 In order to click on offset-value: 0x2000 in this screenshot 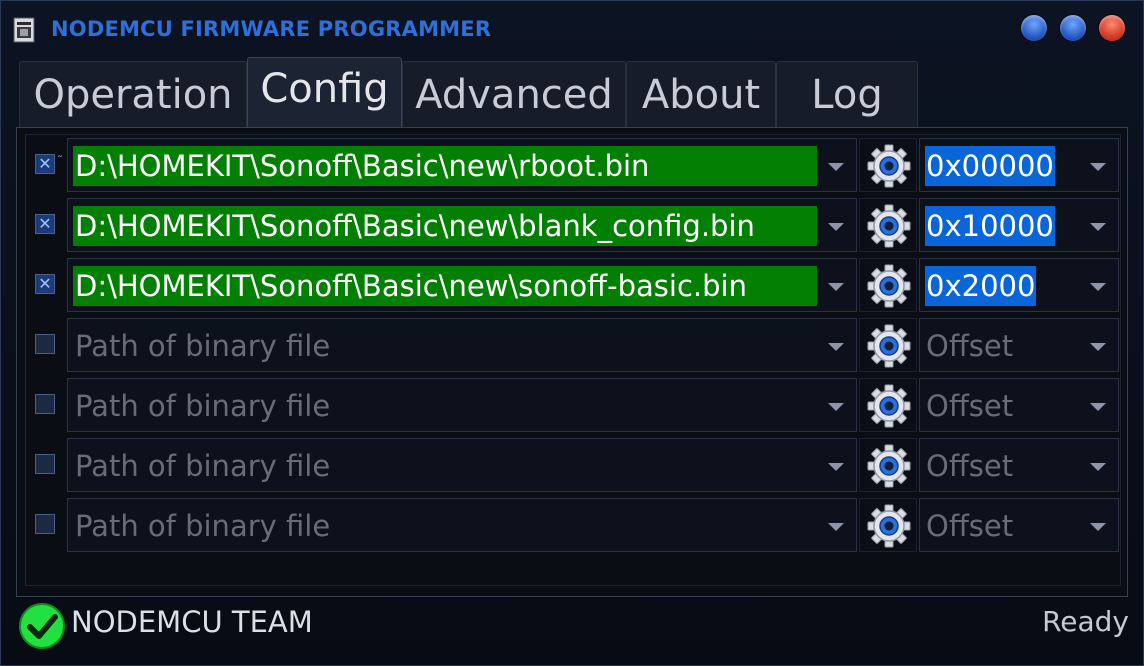, I will do `click(981, 286)`.